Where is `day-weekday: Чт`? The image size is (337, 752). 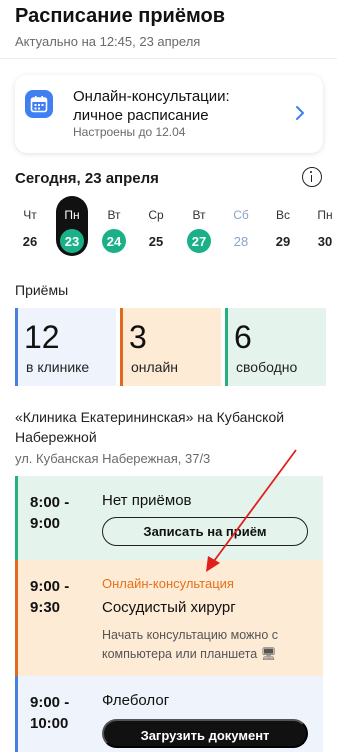
day-weekday: Чт is located at coordinates (30, 215).